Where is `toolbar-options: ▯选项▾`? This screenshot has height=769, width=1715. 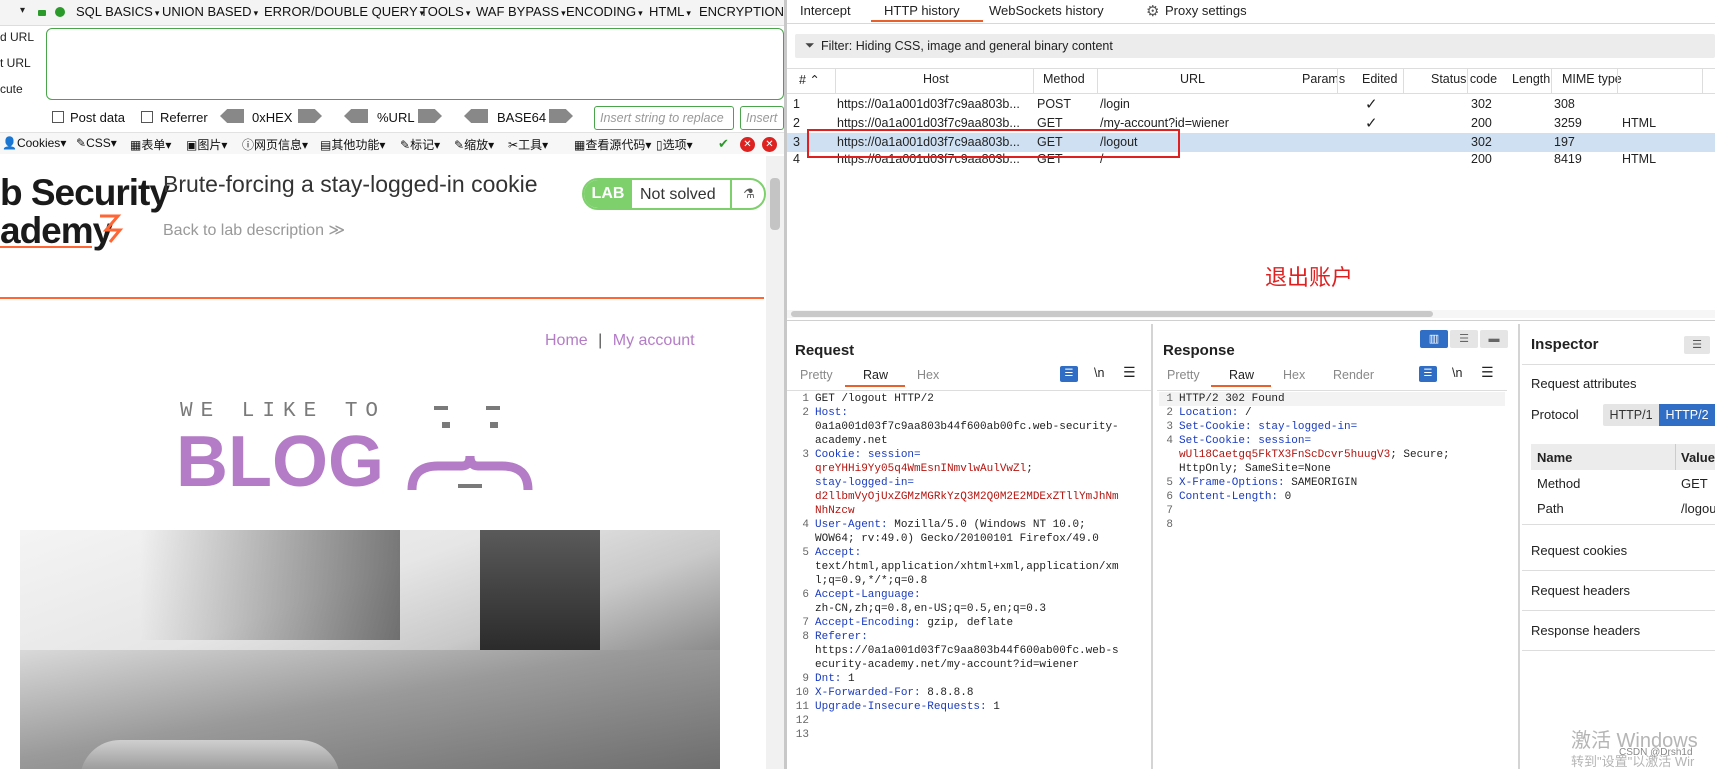 toolbar-options: ▯选项▾ is located at coordinates (674, 144).